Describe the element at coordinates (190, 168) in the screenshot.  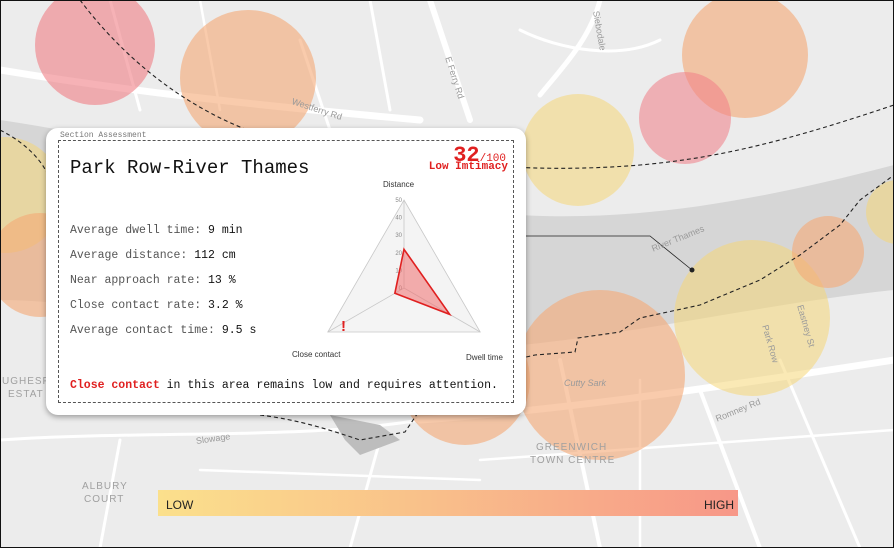
I see `section-title: Park Row-River Thames` at that location.